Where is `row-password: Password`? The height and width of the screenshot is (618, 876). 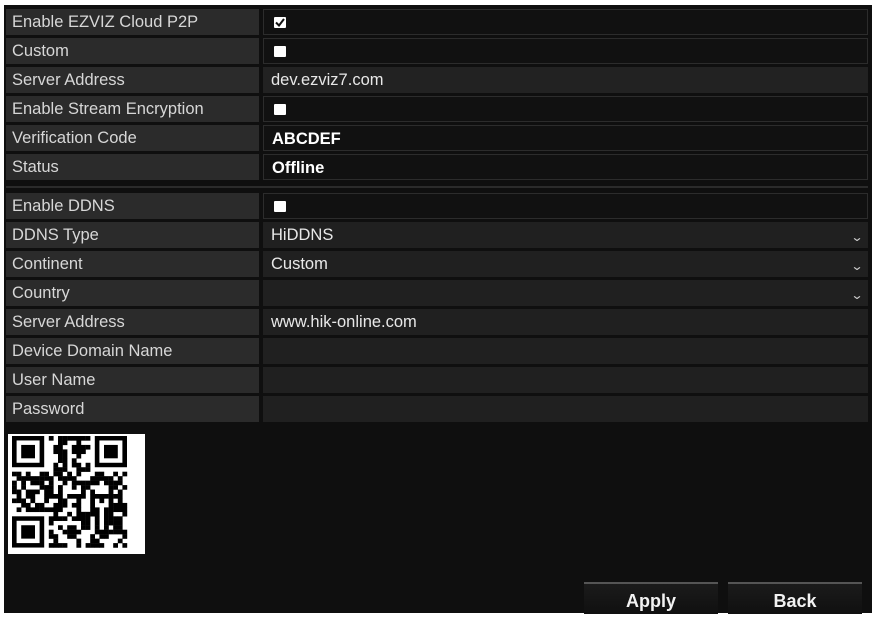
row-password: Password is located at coordinates (437, 409).